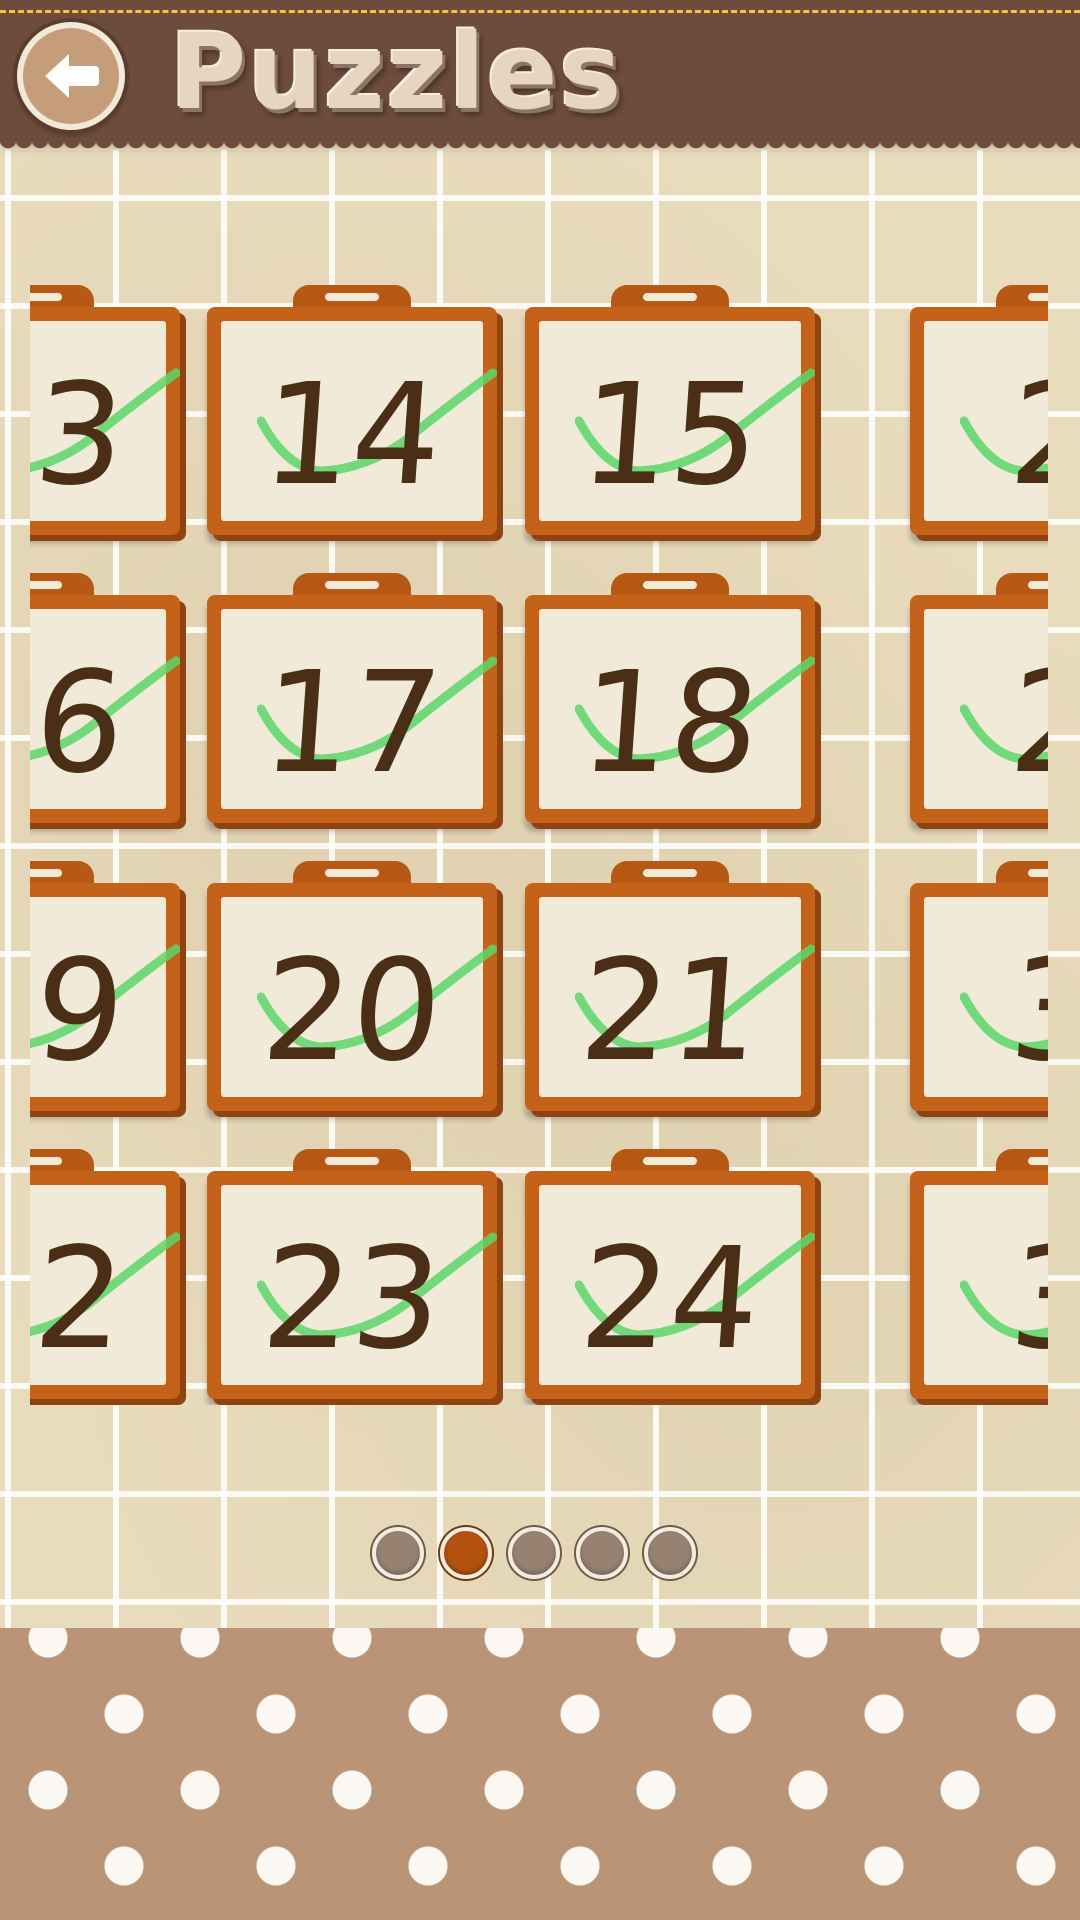  What do you see at coordinates (80, 723) in the screenshot?
I see `level-number: 16` at bounding box center [80, 723].